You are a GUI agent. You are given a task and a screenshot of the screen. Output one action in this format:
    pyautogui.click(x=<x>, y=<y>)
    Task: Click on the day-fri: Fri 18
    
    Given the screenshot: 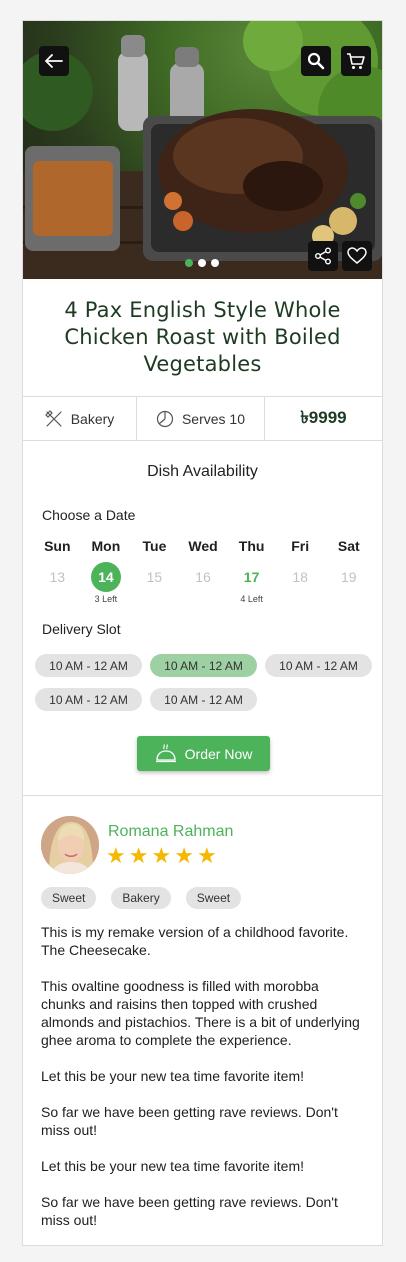 What is the action you would take?
    pyautogui.click(x=300, y=572)
    